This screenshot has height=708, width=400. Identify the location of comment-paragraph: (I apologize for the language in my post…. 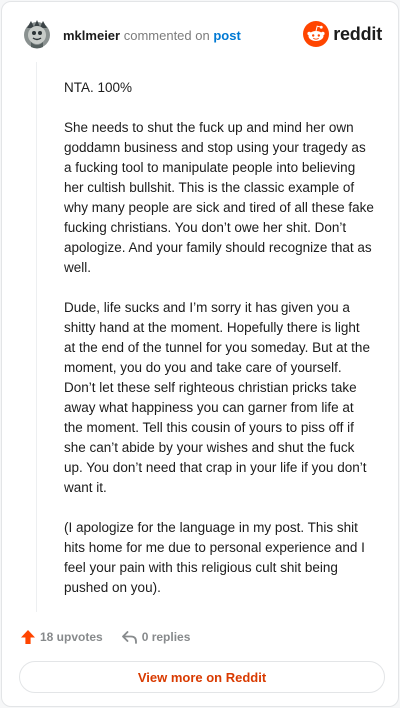
(214, 557).